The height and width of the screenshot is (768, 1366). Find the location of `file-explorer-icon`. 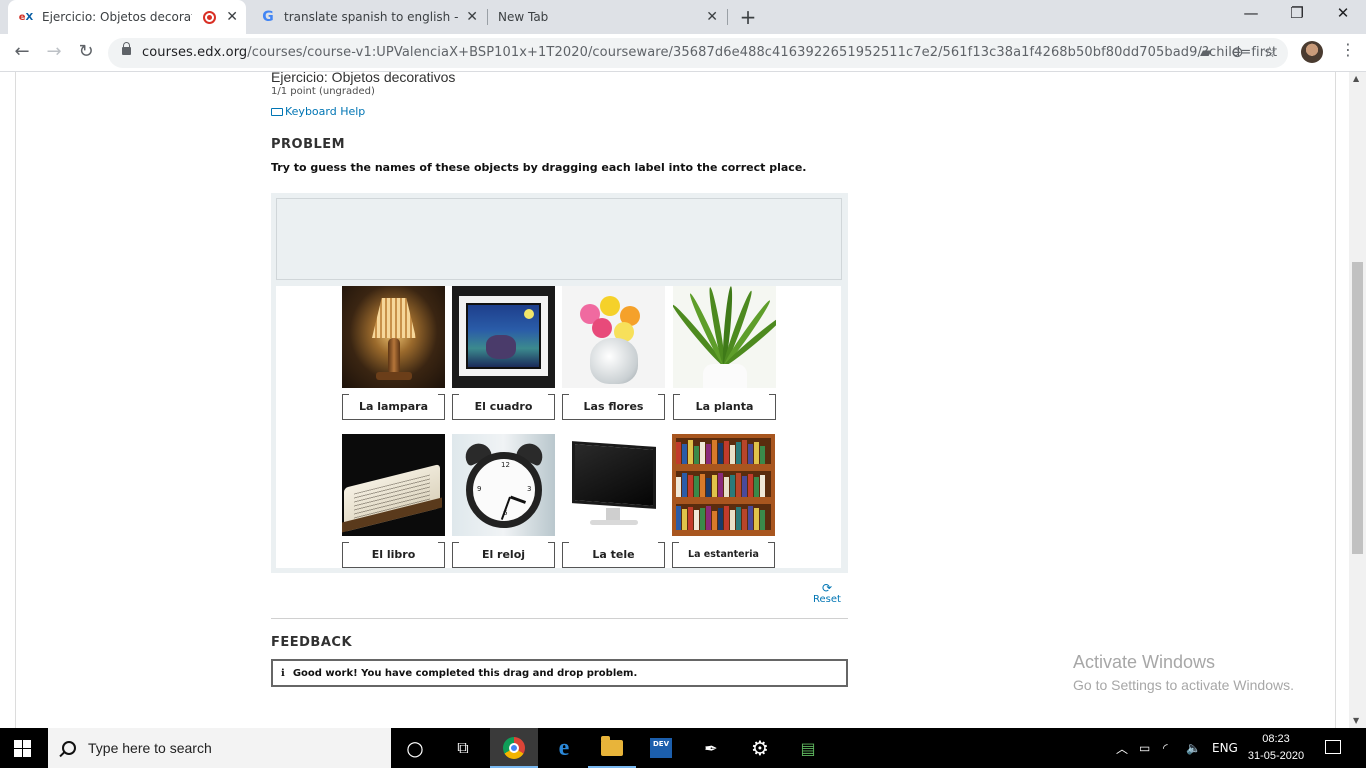

file-explorer-icon is located at coordinates (612, 748).